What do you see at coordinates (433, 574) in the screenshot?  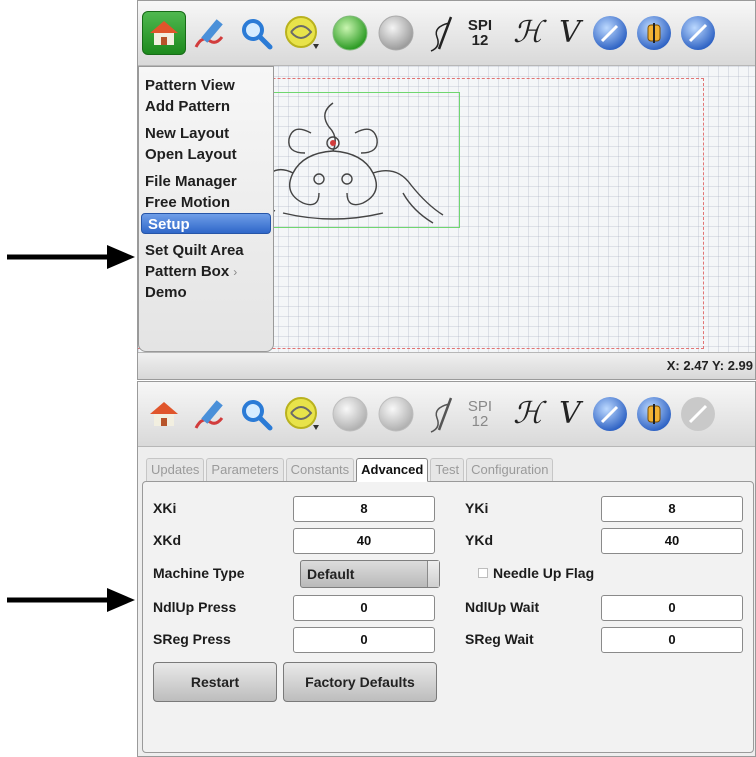 I see `dropdown-toggle-icon` at bounding box center [433, 574].